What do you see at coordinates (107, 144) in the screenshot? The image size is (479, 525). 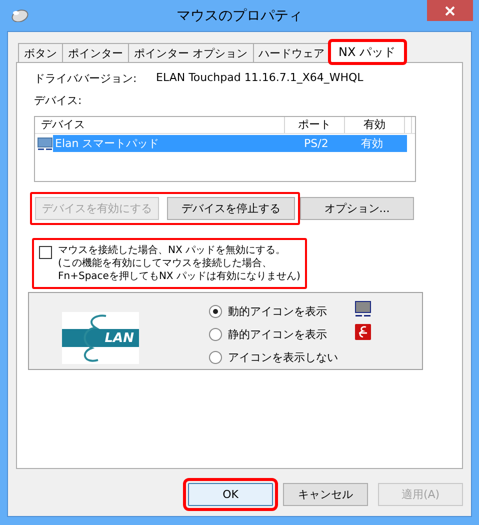 I see `table-cell-text: Elan スマートパッド` at bounding box center [107, 144].